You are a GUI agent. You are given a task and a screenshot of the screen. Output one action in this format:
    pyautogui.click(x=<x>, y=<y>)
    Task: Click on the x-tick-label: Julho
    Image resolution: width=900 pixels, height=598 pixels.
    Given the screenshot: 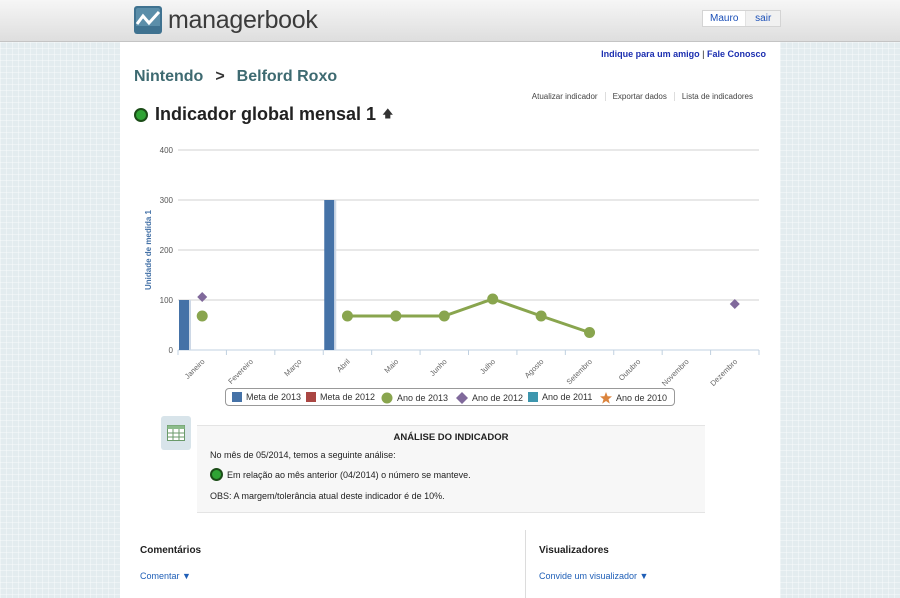 What is the action you would take?
    pyautogui.click(x=487, y=366)
    